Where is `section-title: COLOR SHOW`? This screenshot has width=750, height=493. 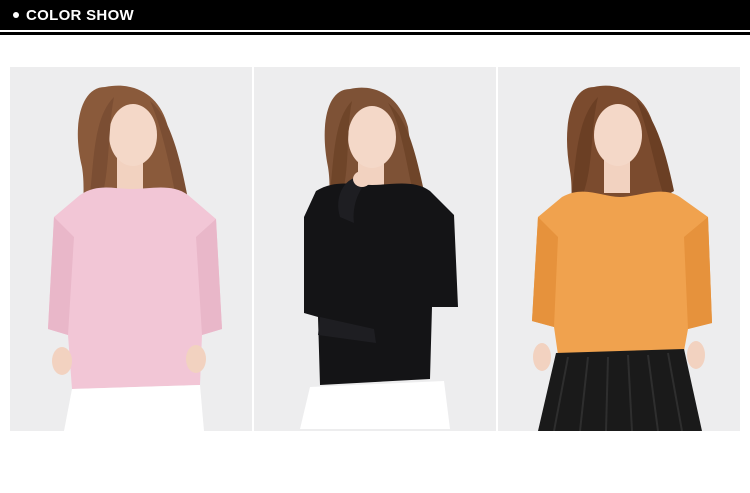
section-title: COLOR SHOW is located at coordinates (80, 15).